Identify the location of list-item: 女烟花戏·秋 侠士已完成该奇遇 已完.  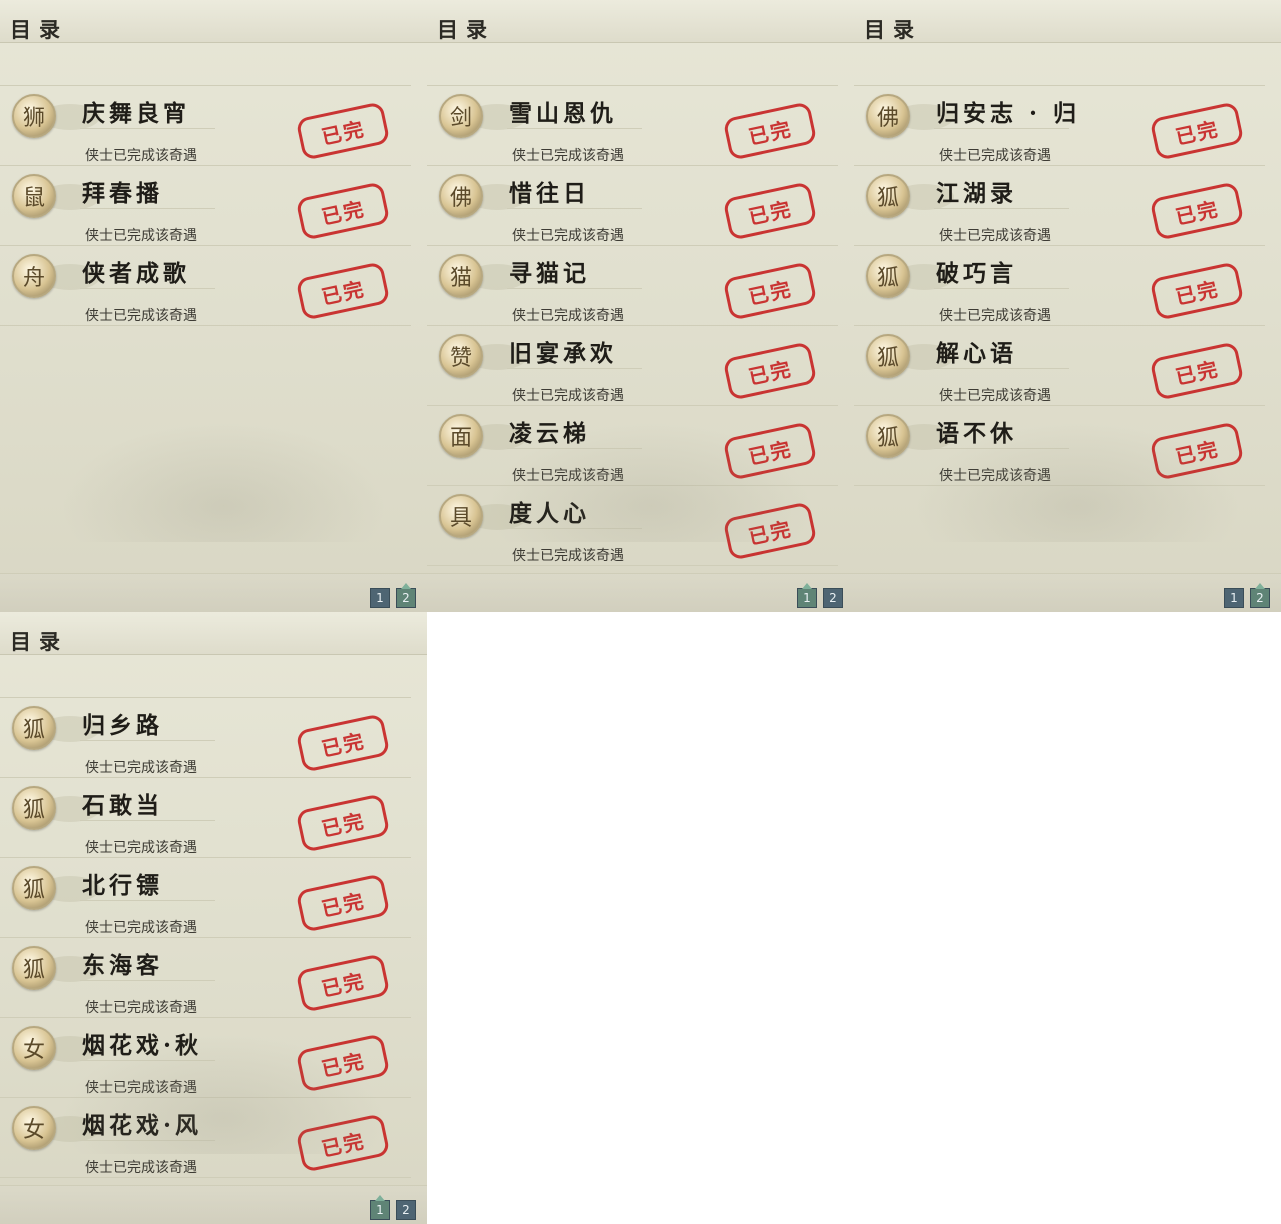
(205, 1058).